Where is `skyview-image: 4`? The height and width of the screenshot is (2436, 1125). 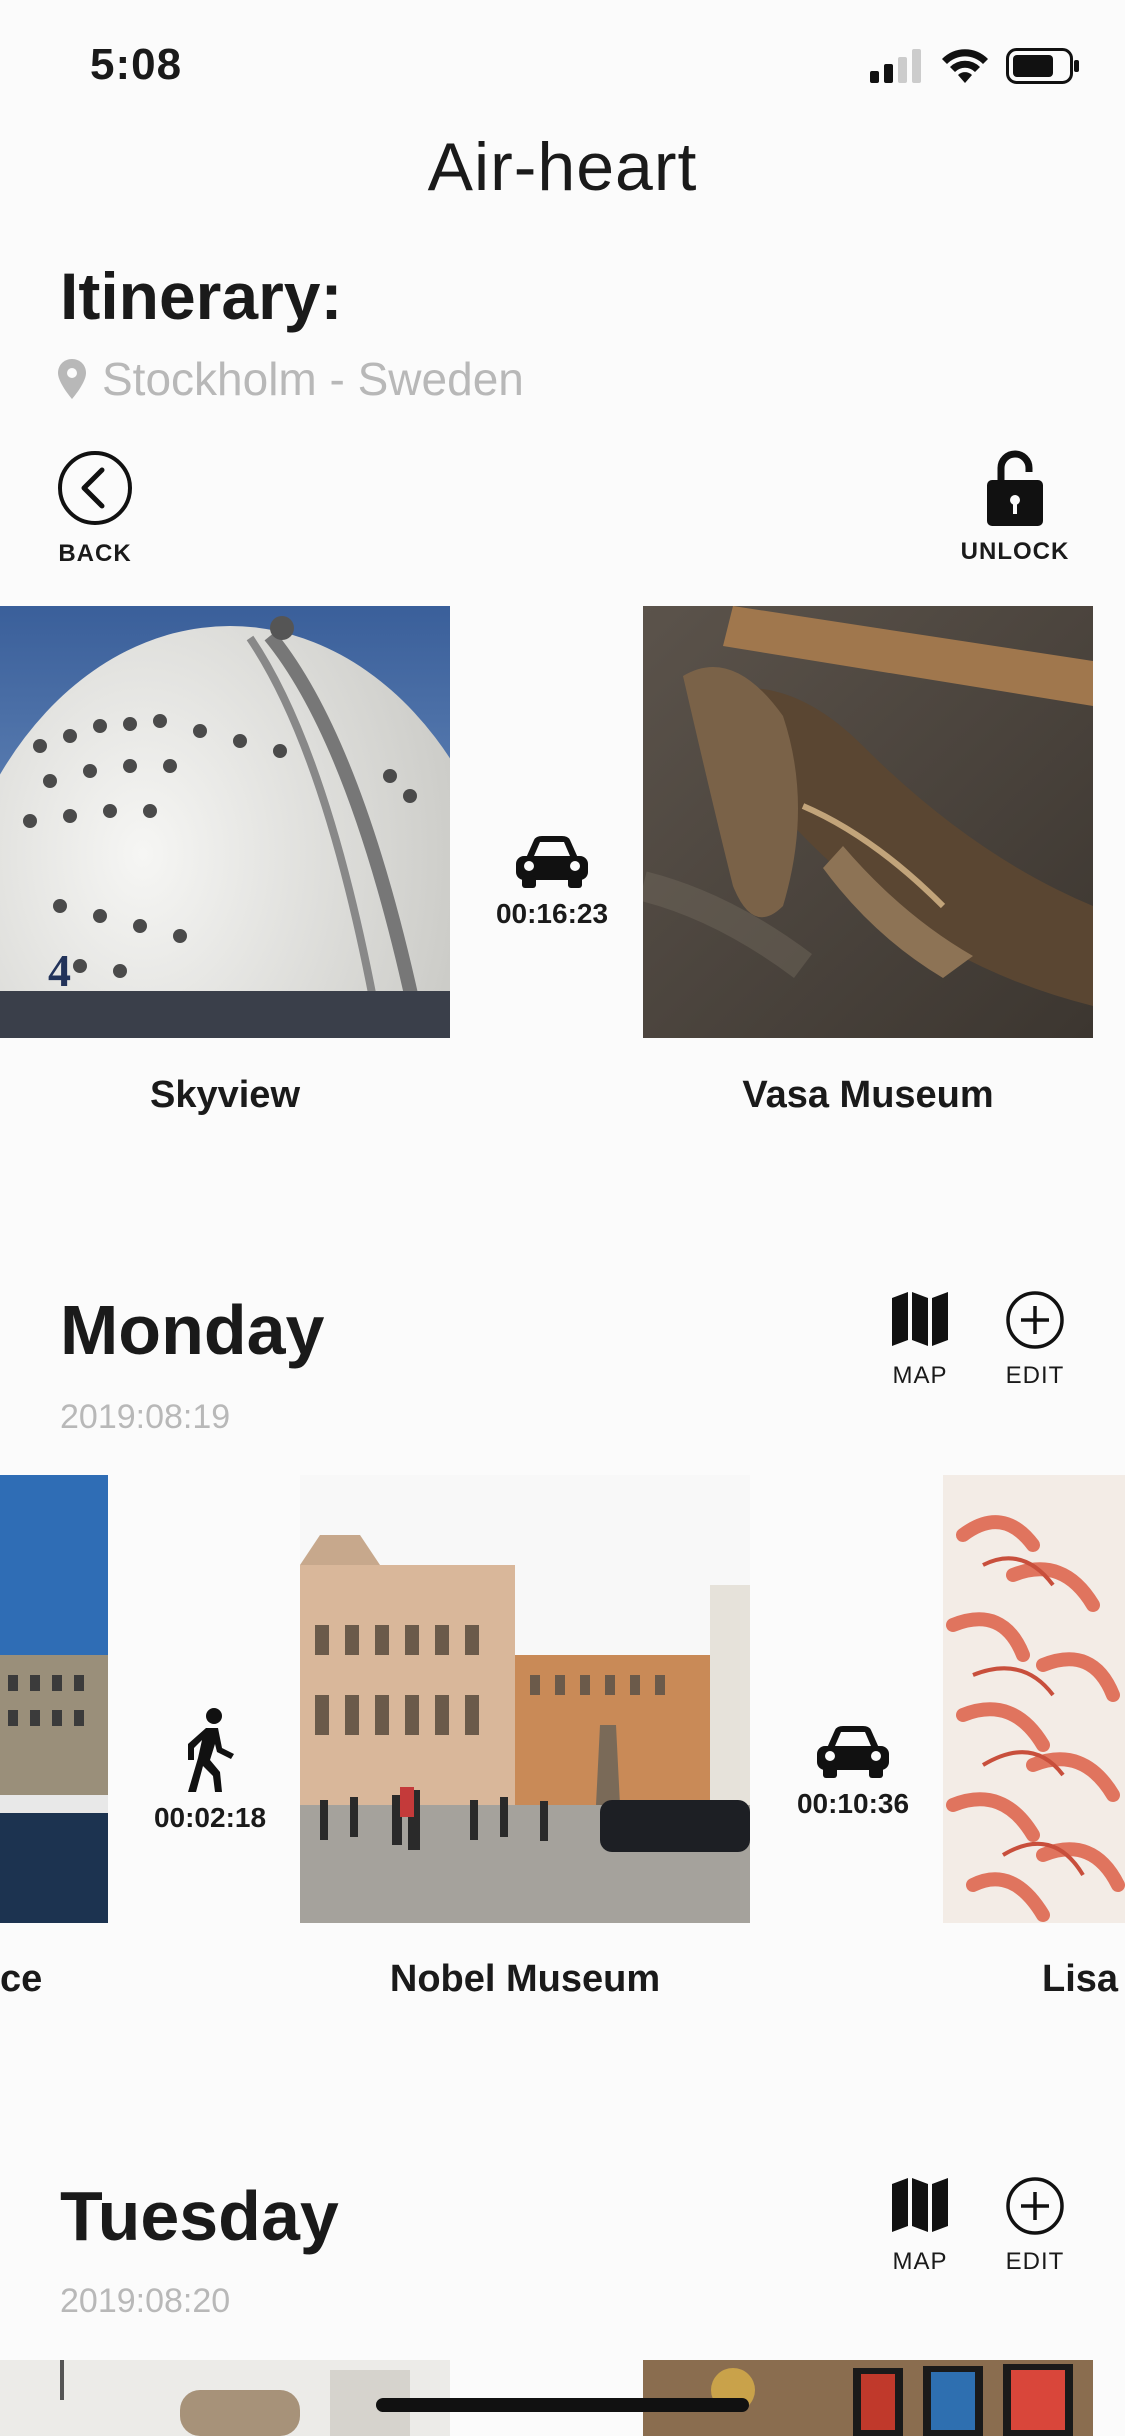
skyview-image: 4 is located at coordinates (225, 822).